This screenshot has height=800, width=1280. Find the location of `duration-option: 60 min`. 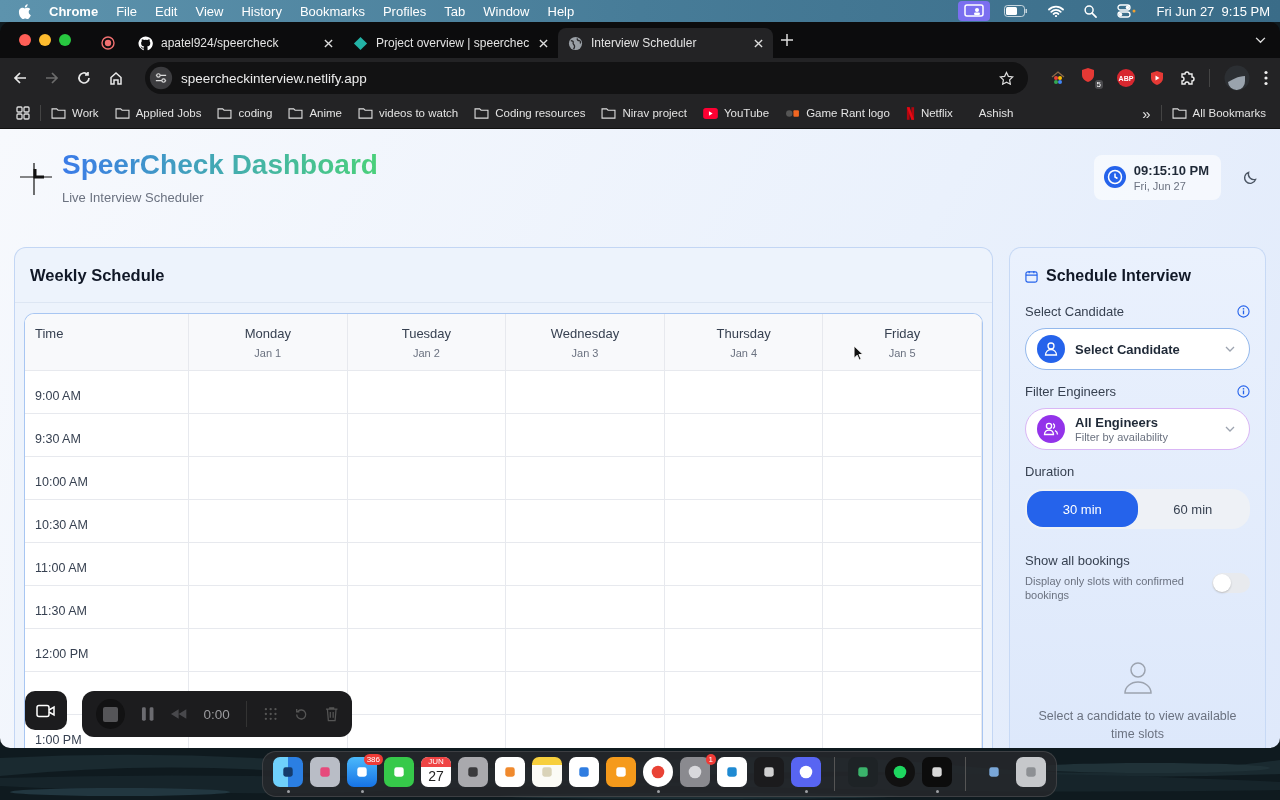

duration-option: 60 min is located at coordinates (1192, 509).